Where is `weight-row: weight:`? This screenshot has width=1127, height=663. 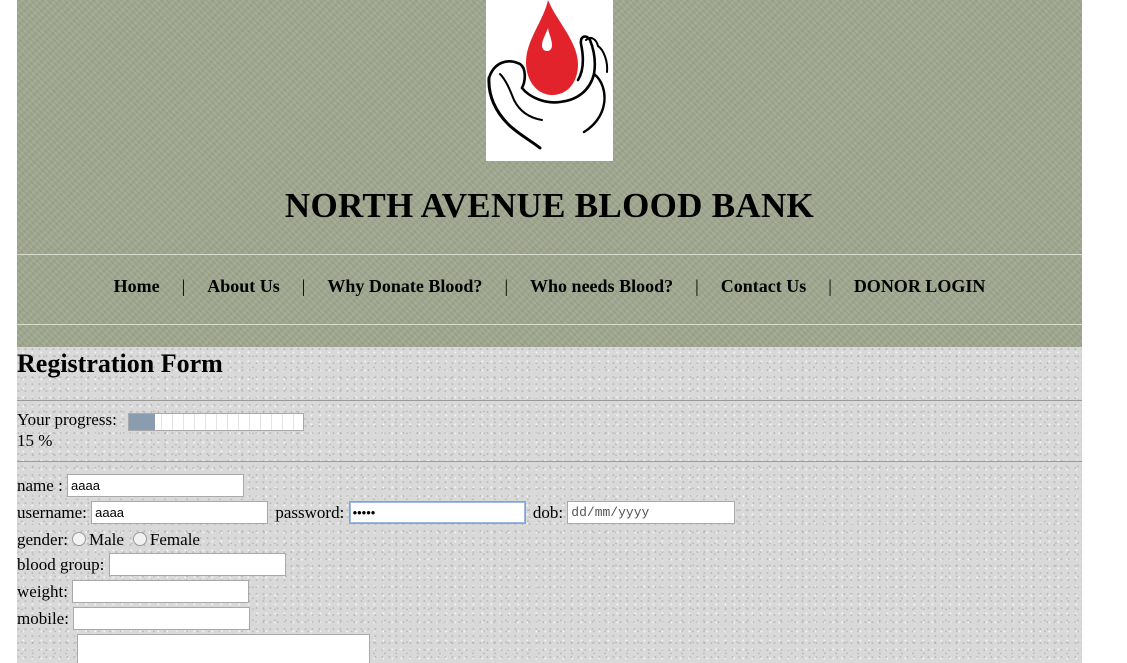 weight-row: weight: is located at coordinates (133, 591).